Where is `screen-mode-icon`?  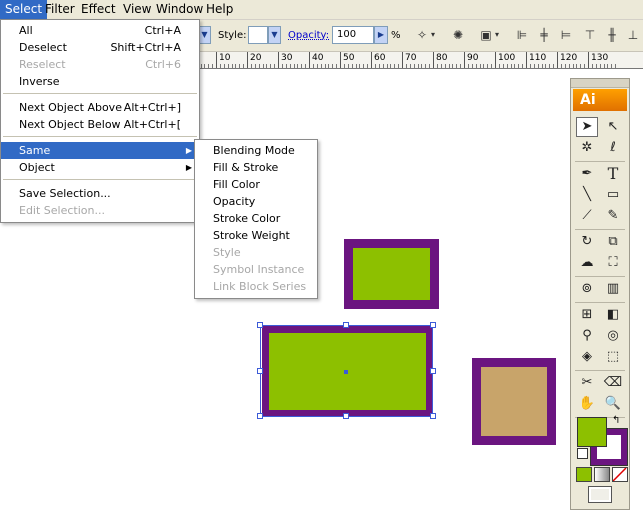
screen-mode-icon is located at coordinates (600, 494).